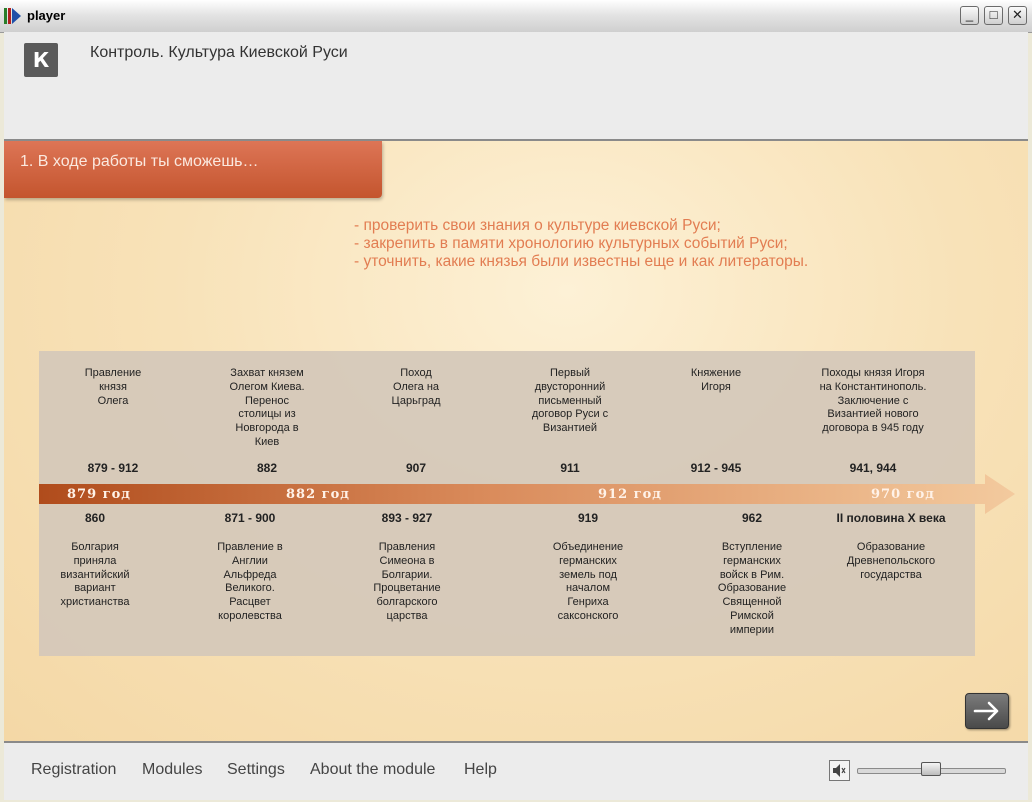 This screenshot has height=802, width=1032. What do you see at coordinates (13, 16) in the screenshot?
I see `player-app-icon` at bounding box center [13, 16].